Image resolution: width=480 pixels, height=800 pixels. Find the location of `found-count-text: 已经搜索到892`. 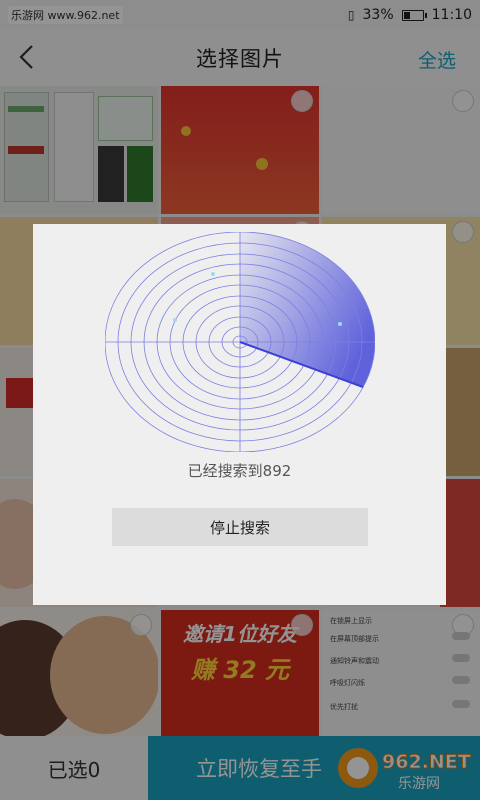

found-count-text: 已经搜索到892 is located at coordinates (239, 471).